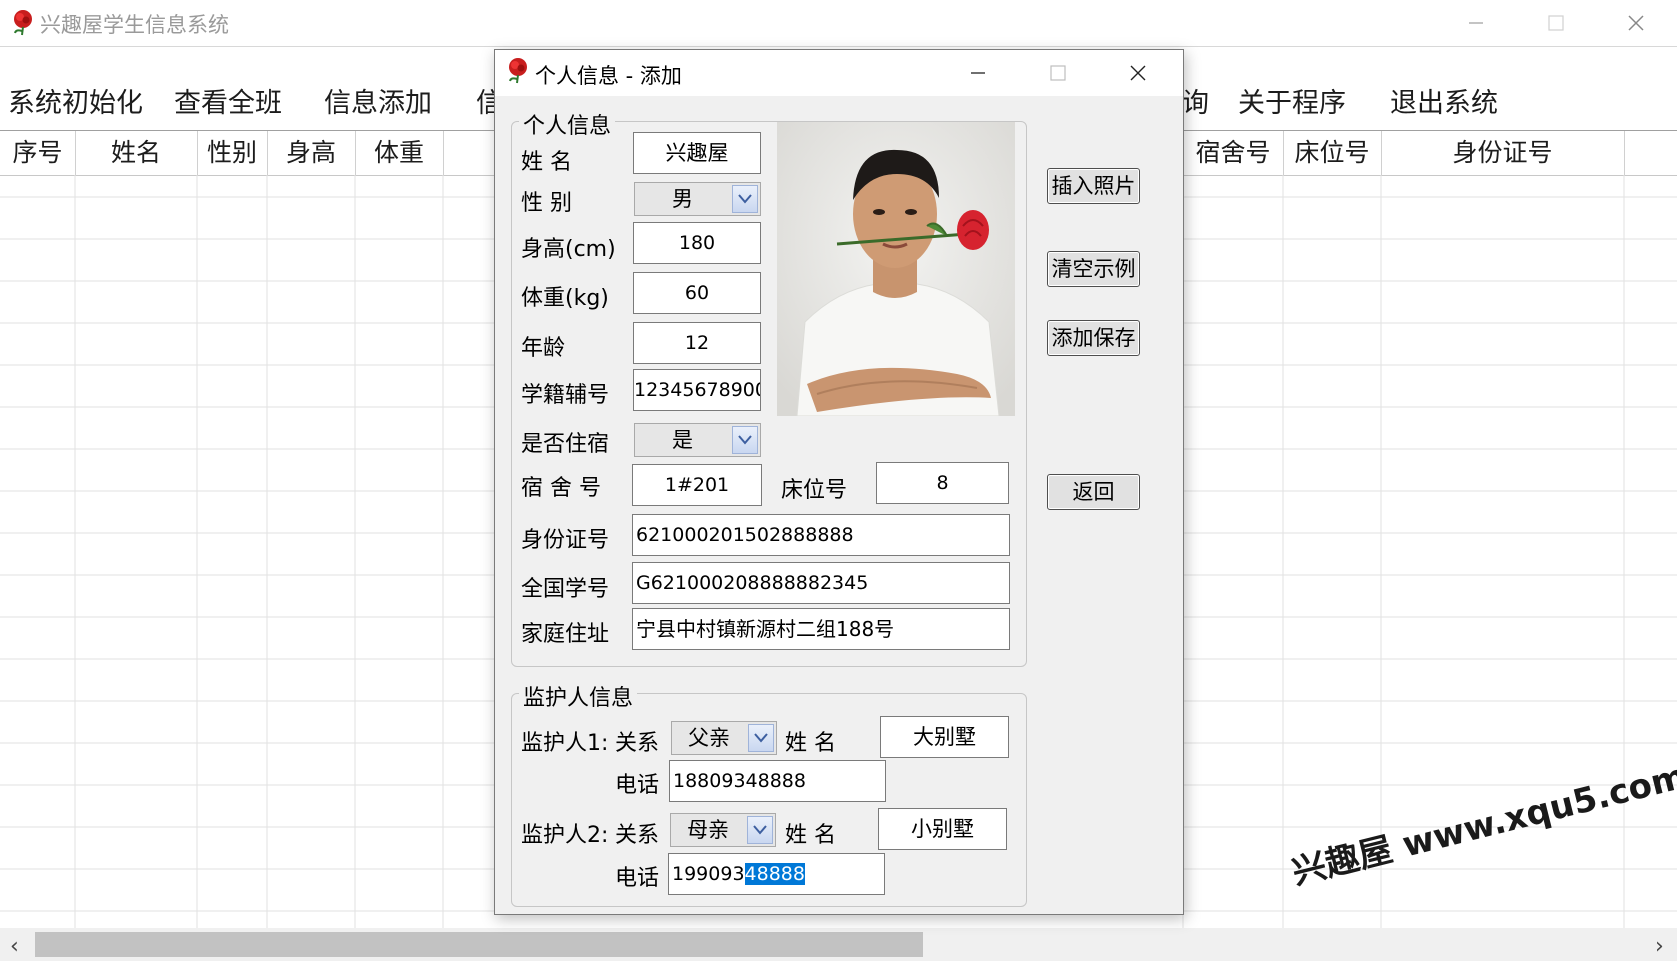 The height and width of the screenshot is (961, 1677). I want to click on col-header-dorm: 宿舍号, so click(1233, 153).